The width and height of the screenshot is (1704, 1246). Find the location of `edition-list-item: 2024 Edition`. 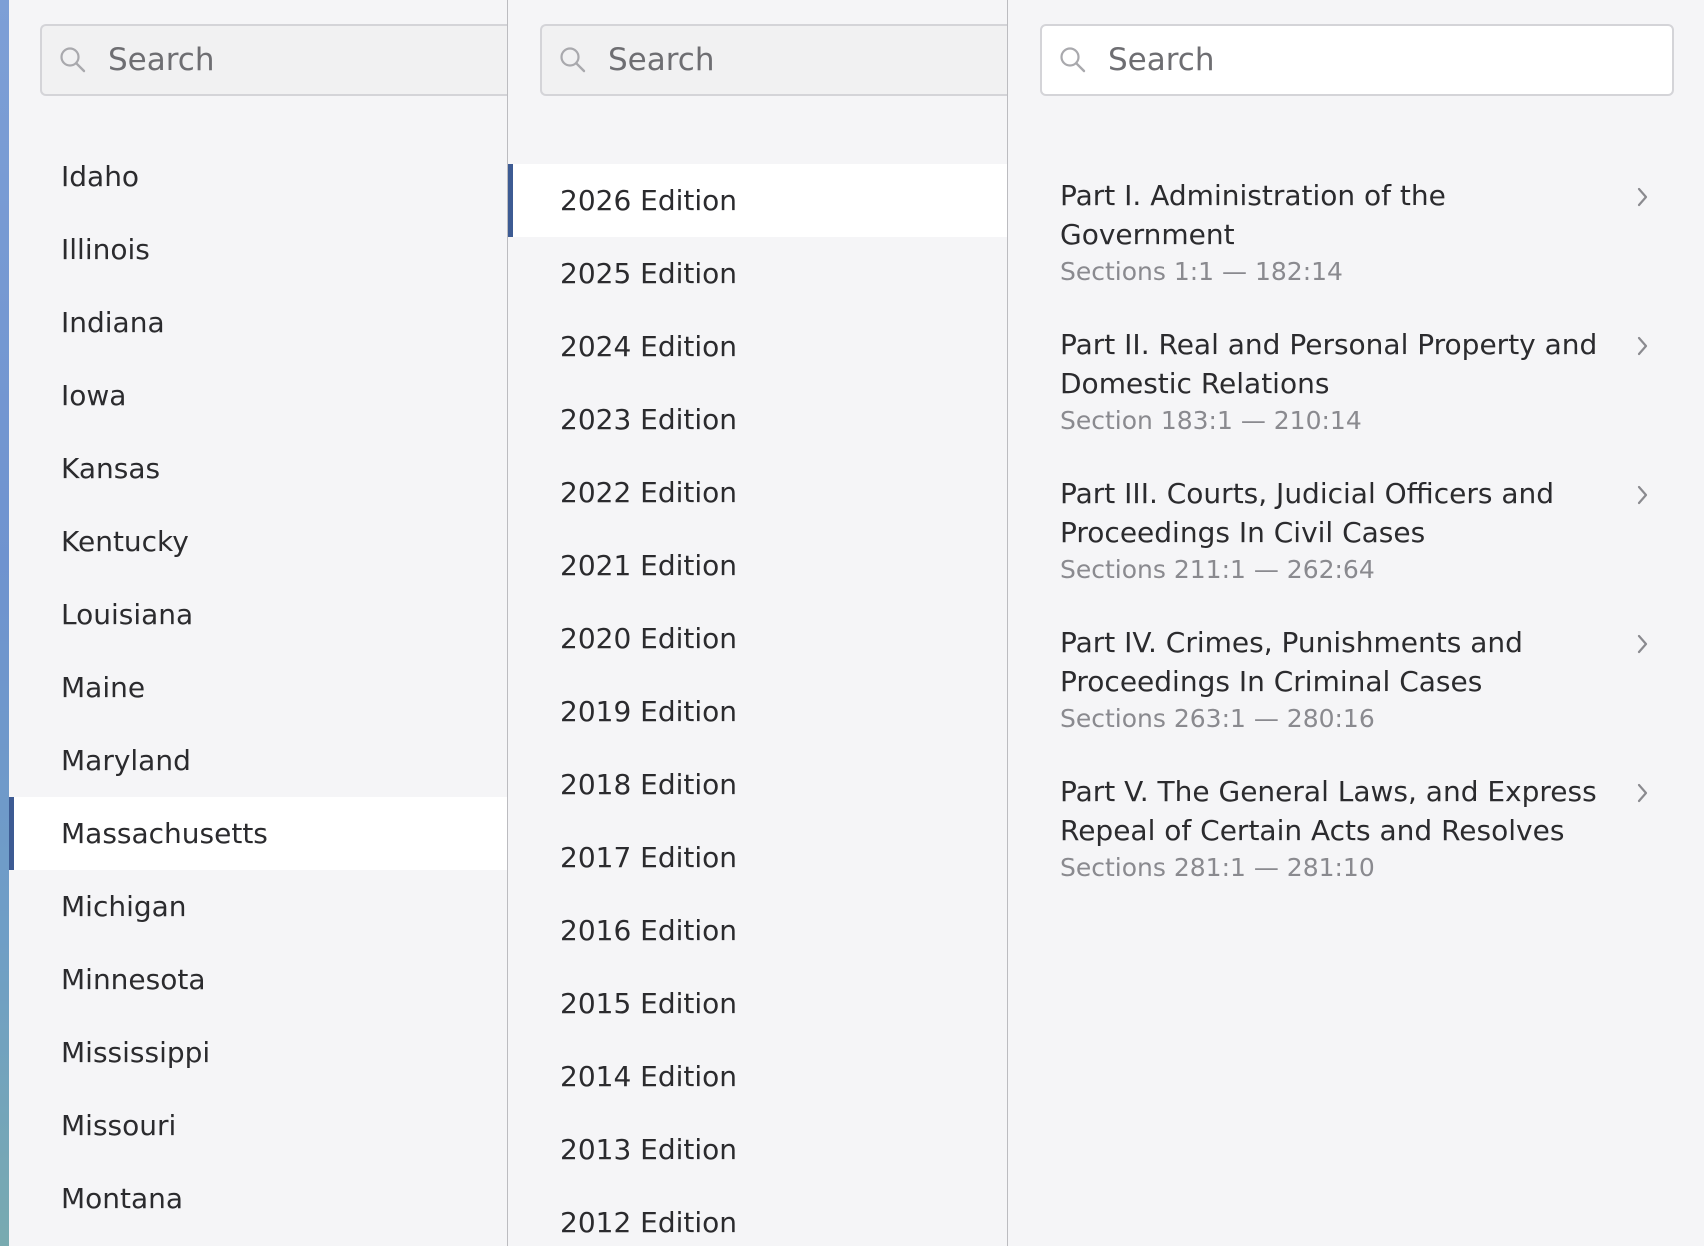

edition-list-item: 2024 Edition is located at coordinates (757, 346).